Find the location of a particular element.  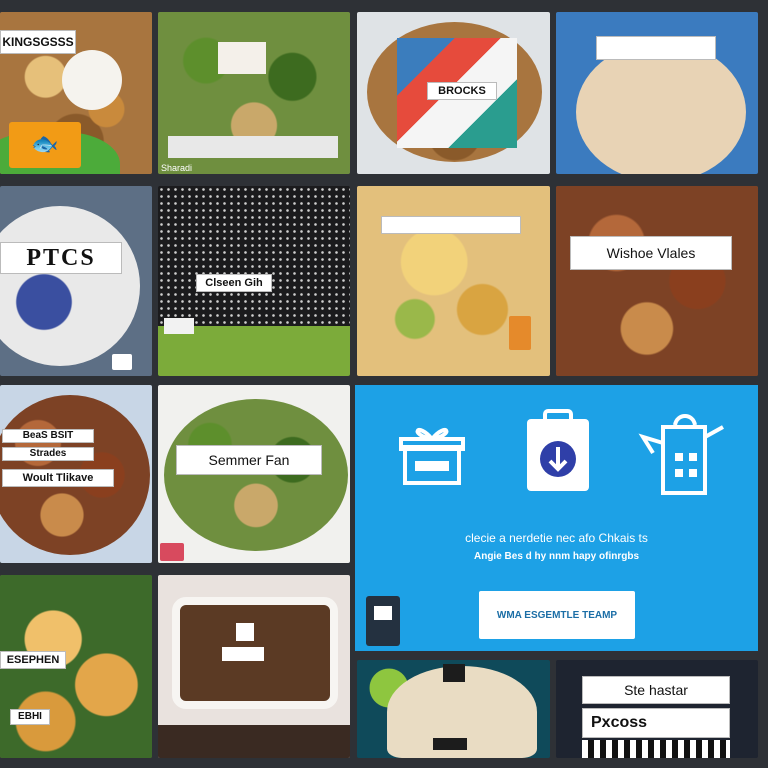

striped-bar is located at coordinates (656, 749).